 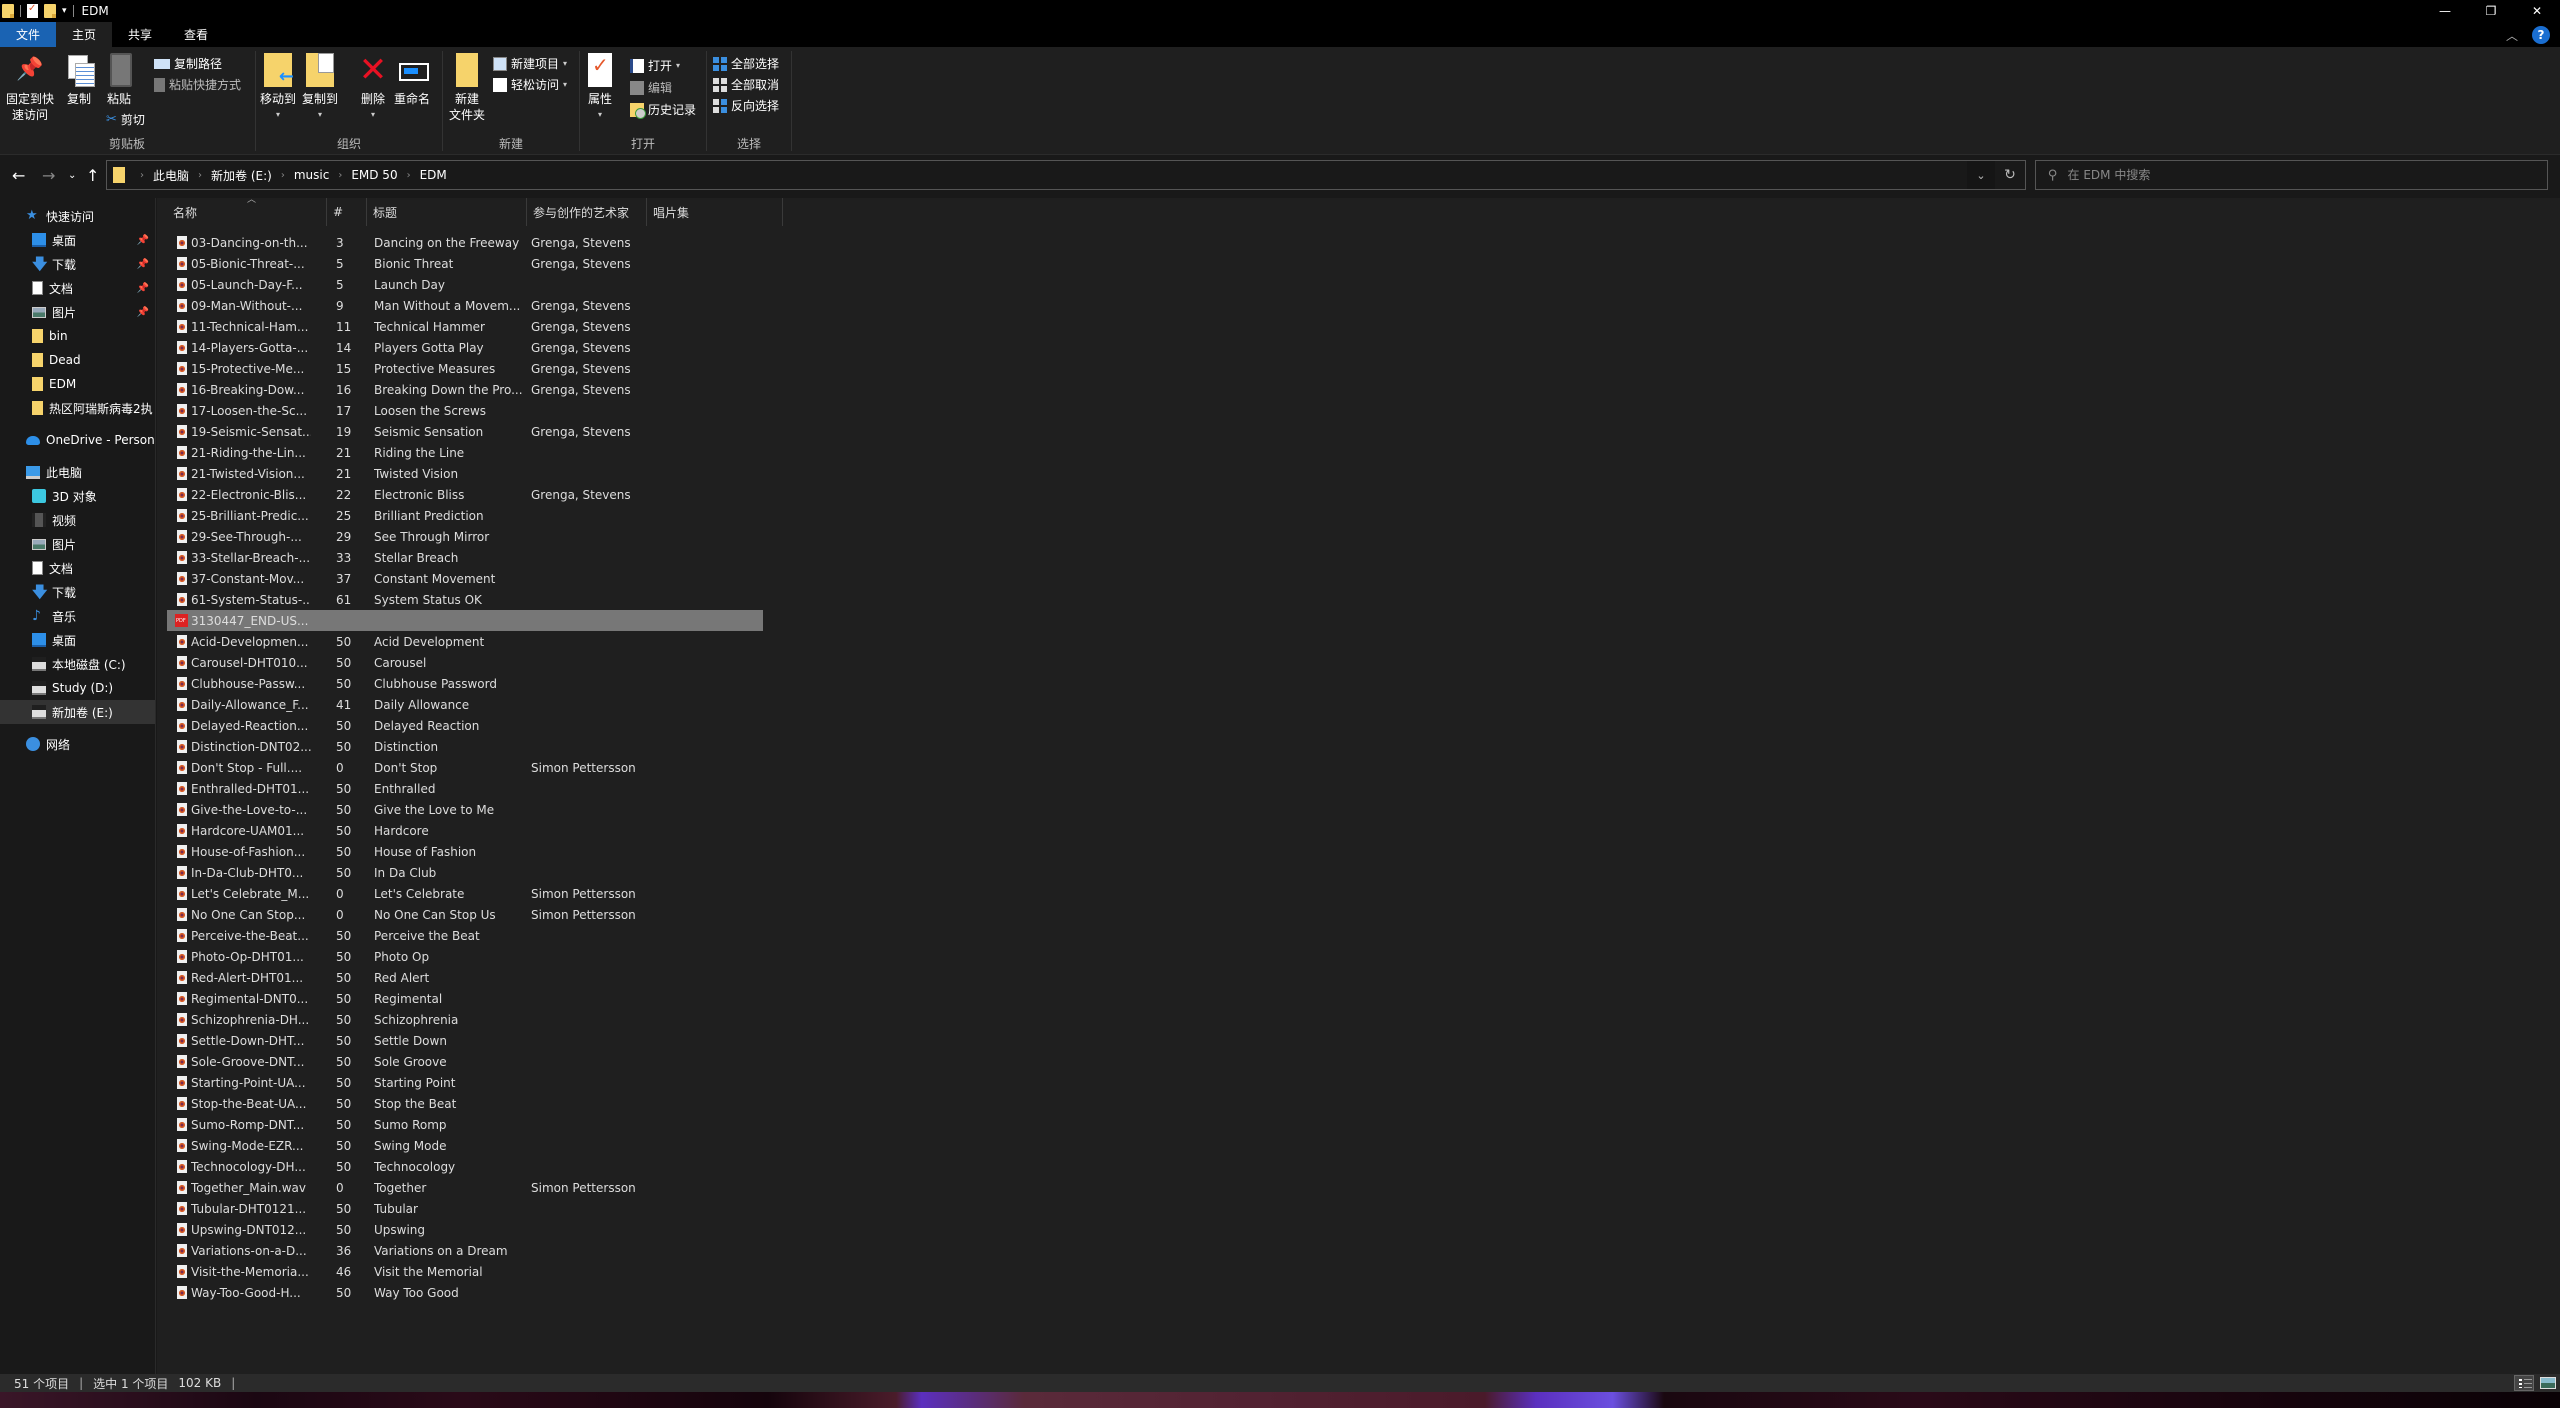 I want to click on sidebar-item: 视频, so click(x=77, y=520).